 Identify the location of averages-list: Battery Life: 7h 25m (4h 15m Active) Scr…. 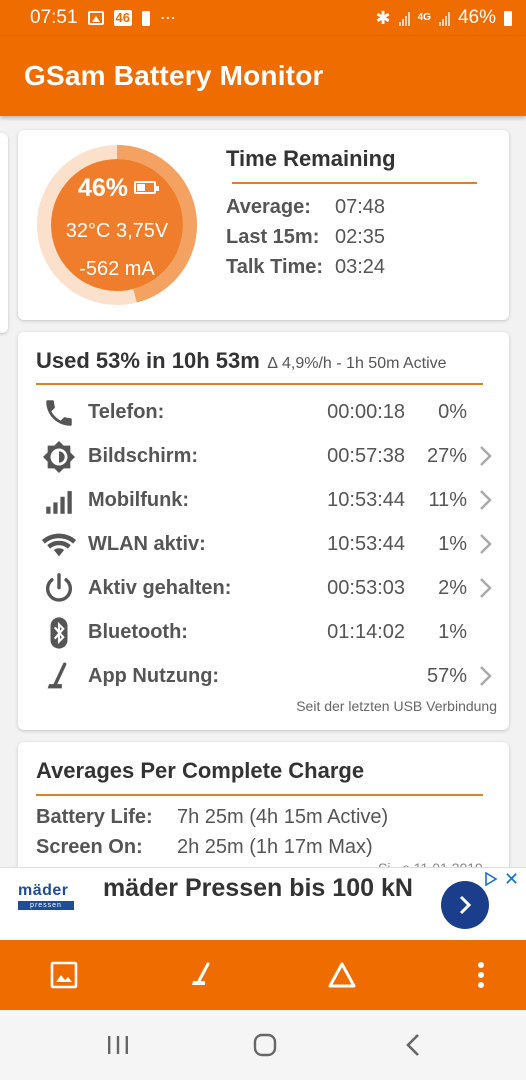
(212, 832).